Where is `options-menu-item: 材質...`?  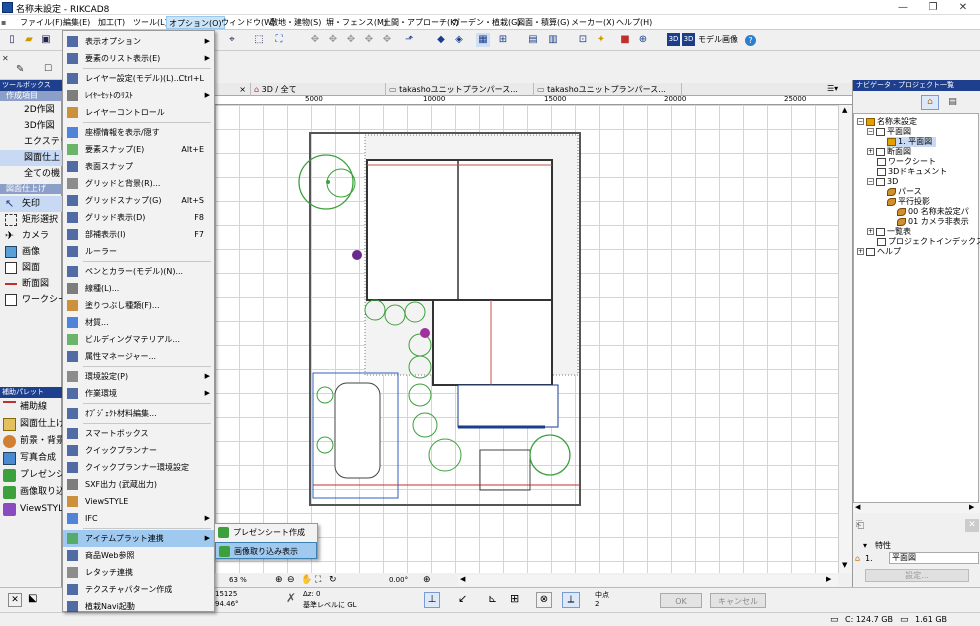
options-menu-item: 材質... is located at coordinates (138, 322).